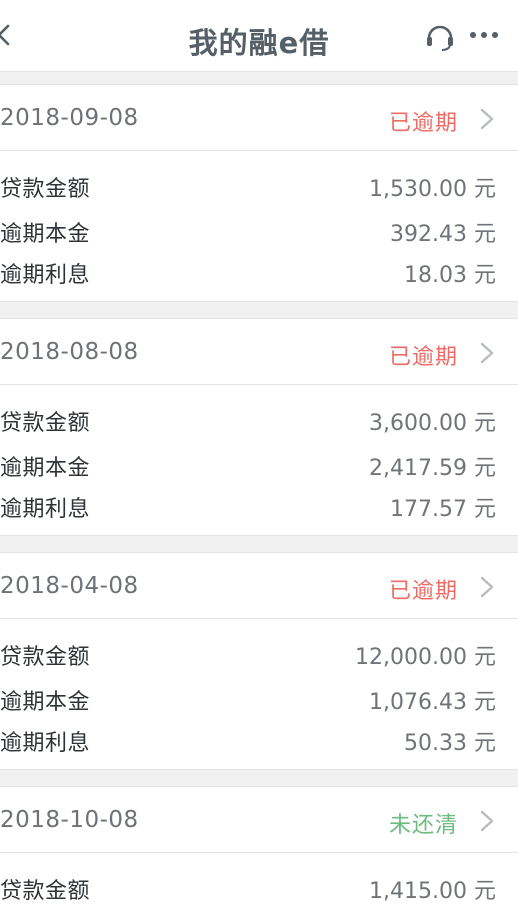 Image resolution: width=518 pixels, height=917 pixels. Describe the element at coordinates (432, 702) in the screenshot. I see `row-value: 1,076.43 元` at that location.